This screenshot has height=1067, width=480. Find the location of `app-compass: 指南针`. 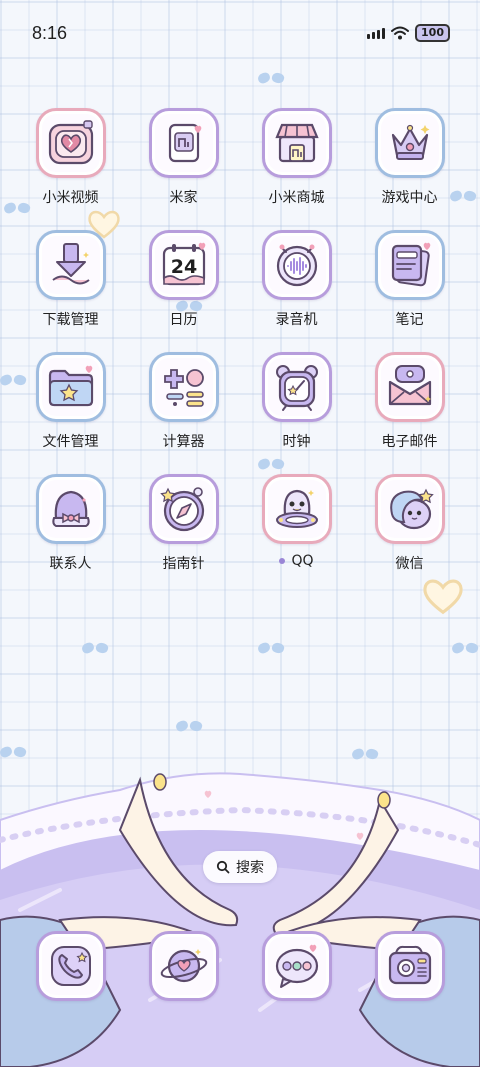

app-compass: 指南针 is located at coordinates (183, 525).